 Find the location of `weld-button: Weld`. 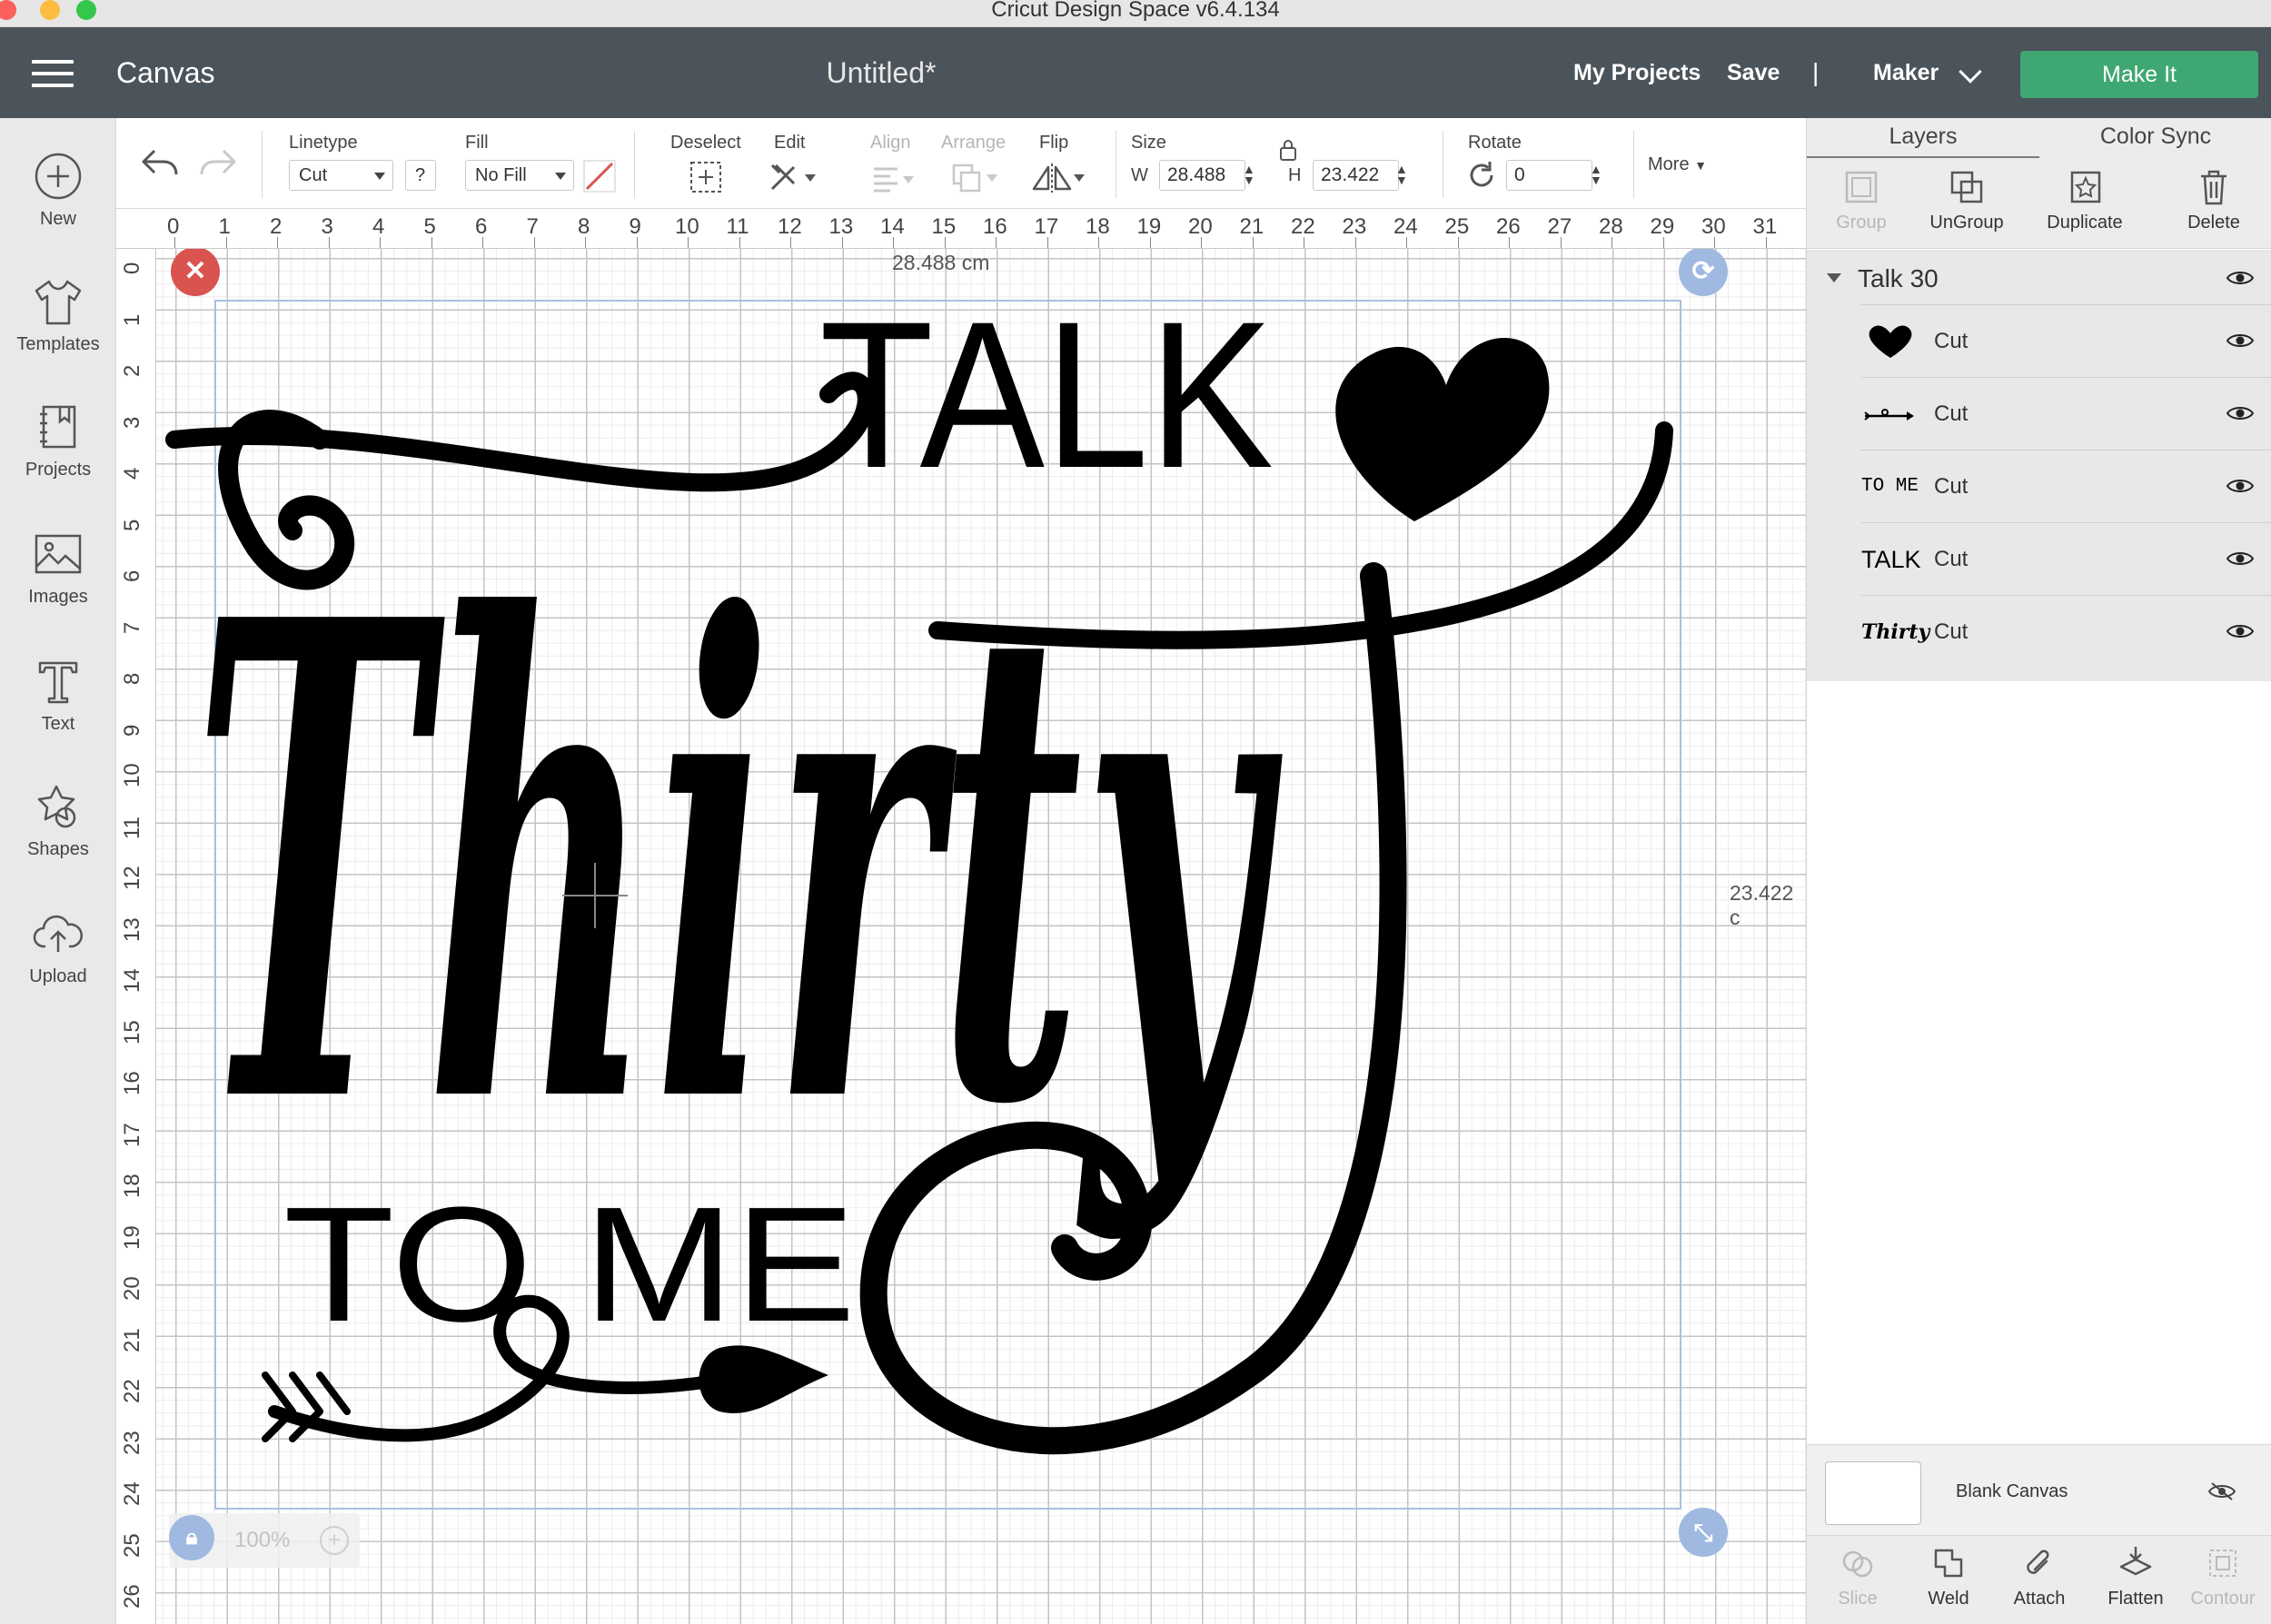

weld-button: Weld is located at coordinates (1948, 1576).